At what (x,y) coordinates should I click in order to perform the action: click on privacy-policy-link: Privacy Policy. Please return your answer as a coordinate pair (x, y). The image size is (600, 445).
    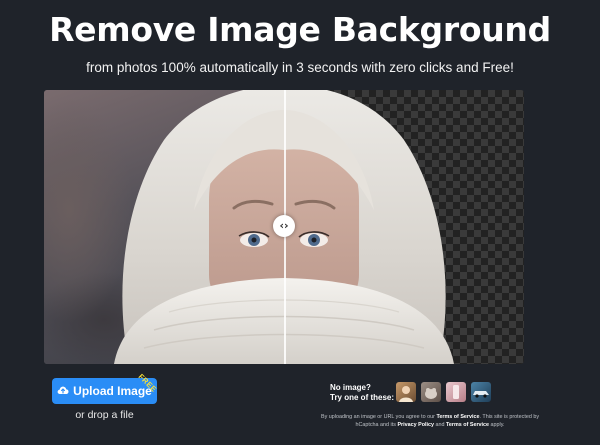
    Looking at the image, I should click on (415, 425).